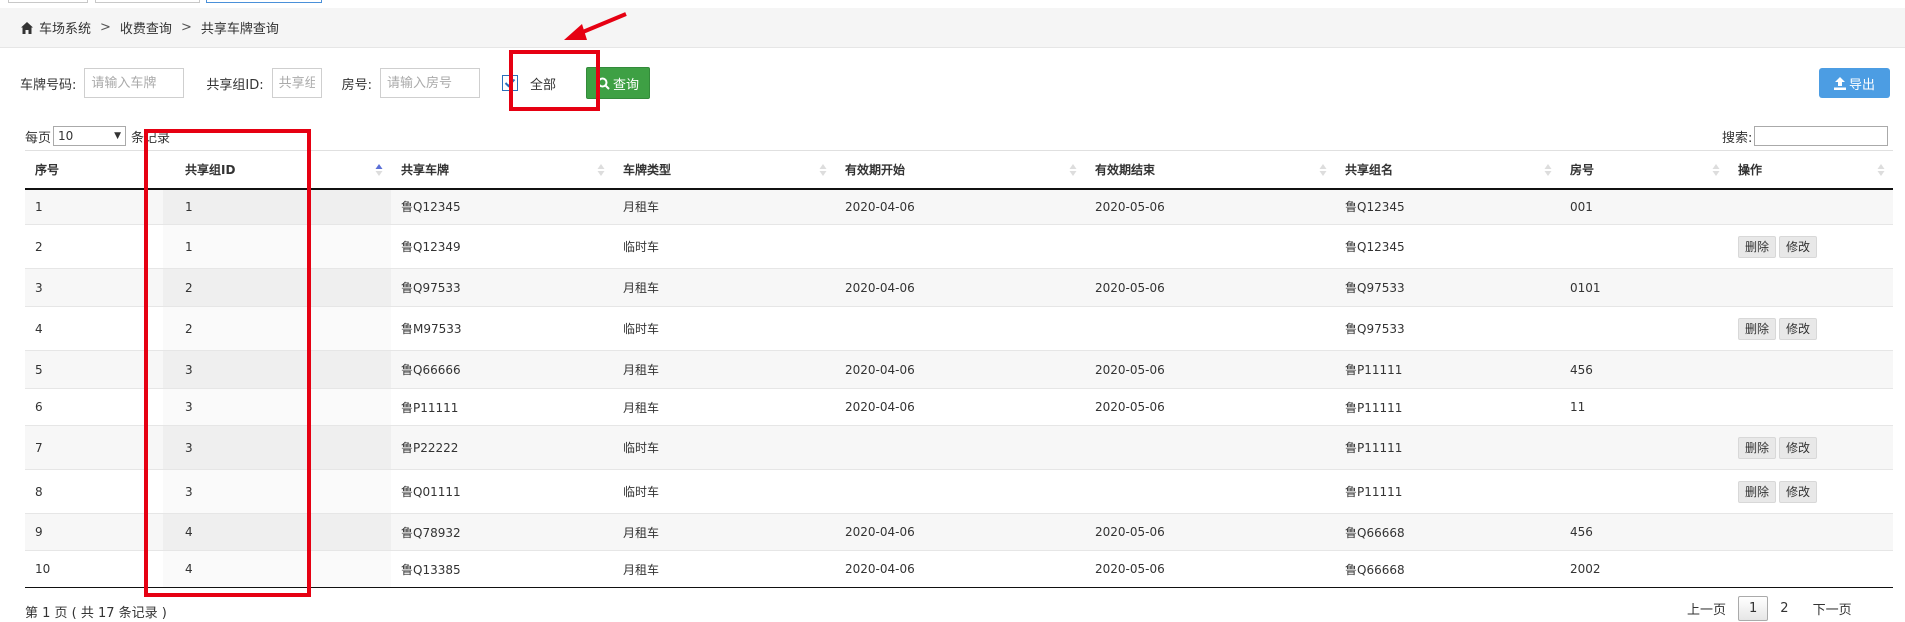 Image resolution: width=1905 pixels, height=622 pixels. What do you see at coordinates (1810, 170) in the screenshot?
I see `column-header-actions: 操作` at bounding box center [1810, 170].